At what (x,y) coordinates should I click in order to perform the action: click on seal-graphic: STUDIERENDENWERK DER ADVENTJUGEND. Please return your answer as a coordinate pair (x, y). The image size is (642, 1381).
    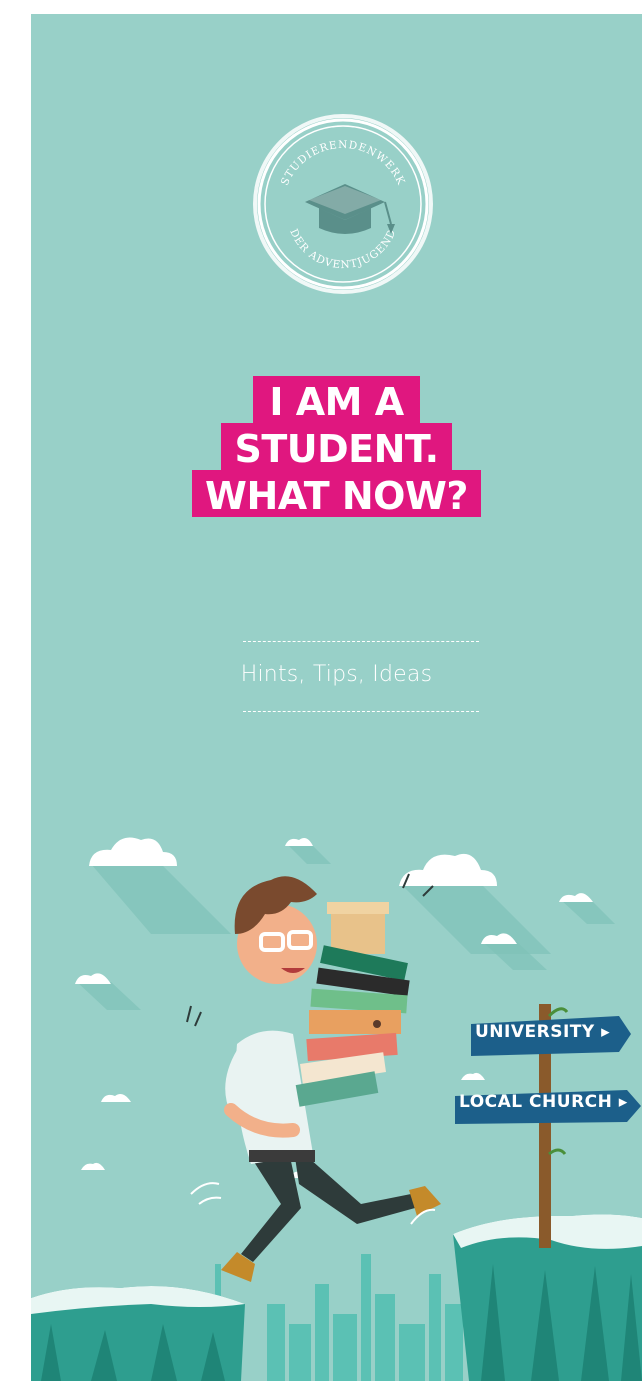
    Looking at the image, I should click on (343, 204).